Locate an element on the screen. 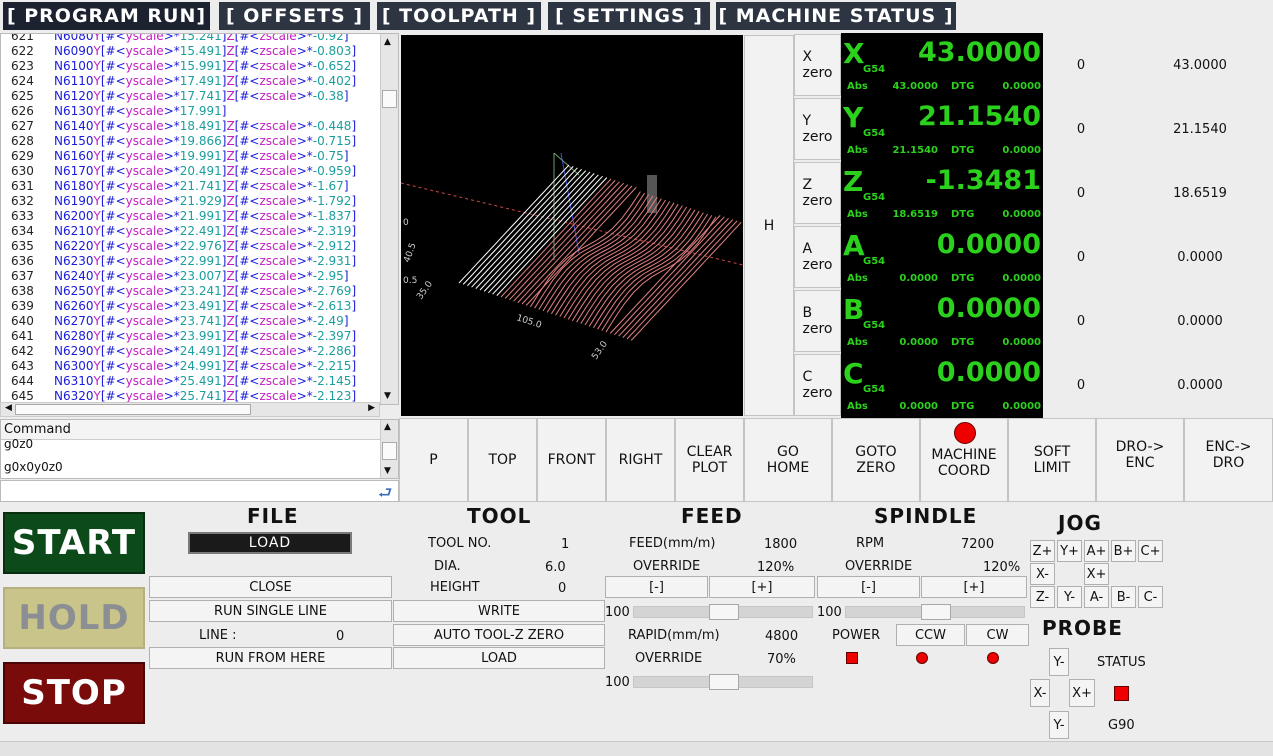 Image resolution: width=1273 pixels, height=756 pixels. scroll-left-icon: ◀ is located at coordinates (8, 408).